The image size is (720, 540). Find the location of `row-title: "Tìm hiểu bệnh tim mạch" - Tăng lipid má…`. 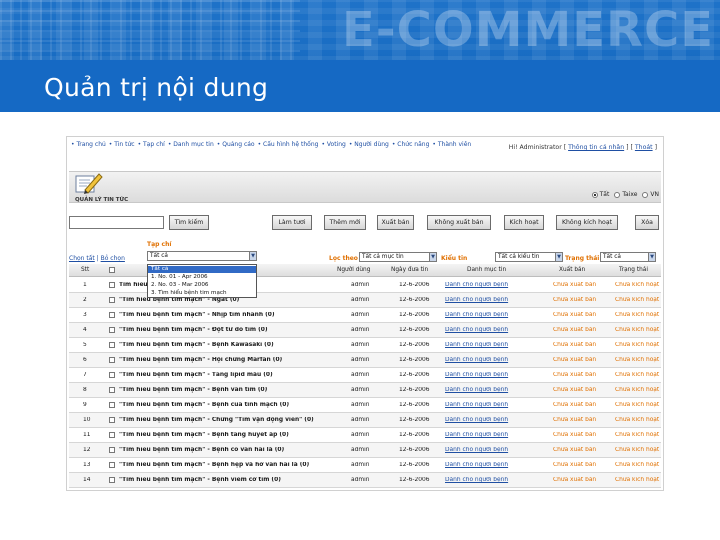

row-title: "Tìm hiểu bệnh tim mạch" - Tăng lipid má… is located at coordinates (224, 375).